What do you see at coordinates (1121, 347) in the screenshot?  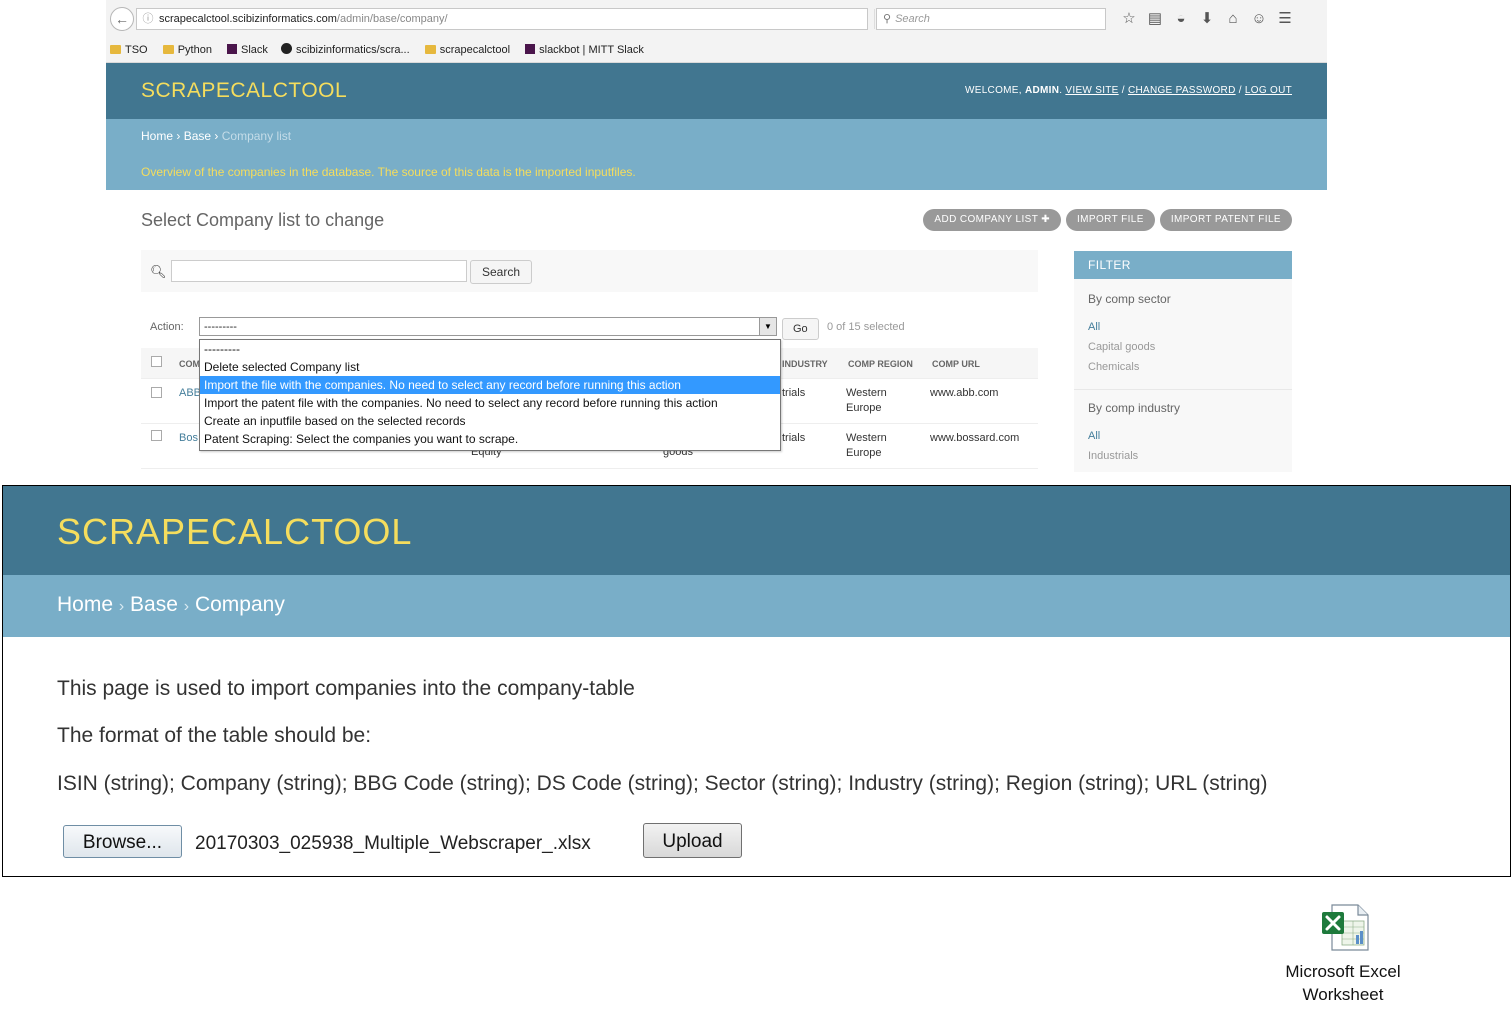 I see `filter-option: Capital goods` at bounding box center [1121, 347].